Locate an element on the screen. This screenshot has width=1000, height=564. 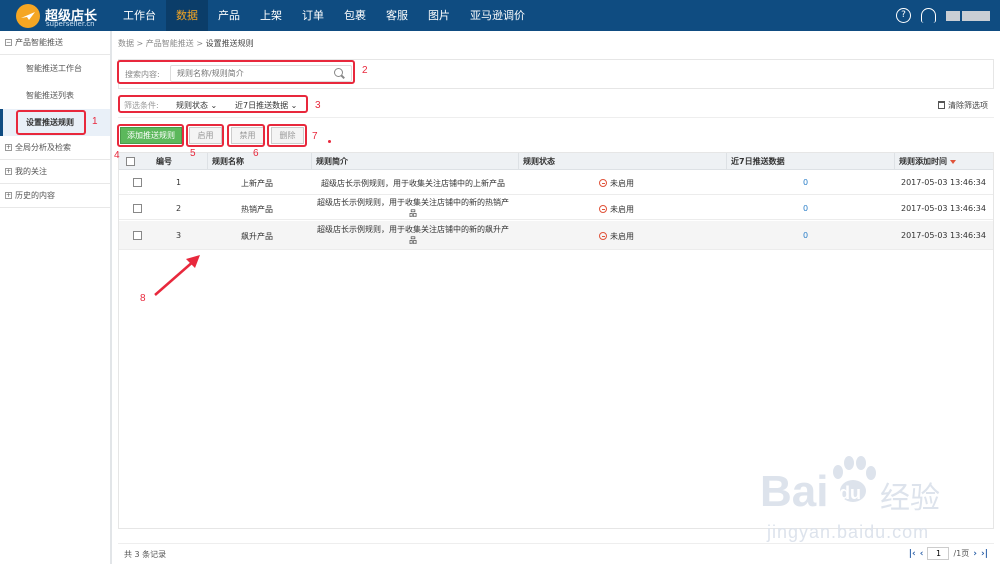
nav-data: 数据 is located at coordinates (187, 15).